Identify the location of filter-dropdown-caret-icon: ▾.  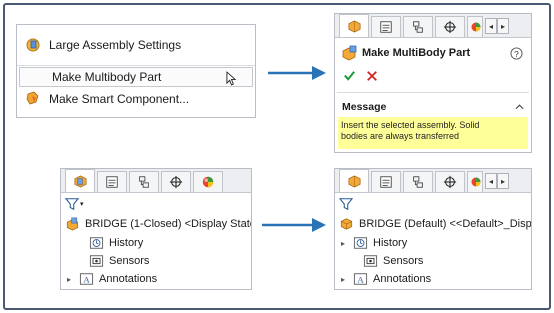
(82, 204).